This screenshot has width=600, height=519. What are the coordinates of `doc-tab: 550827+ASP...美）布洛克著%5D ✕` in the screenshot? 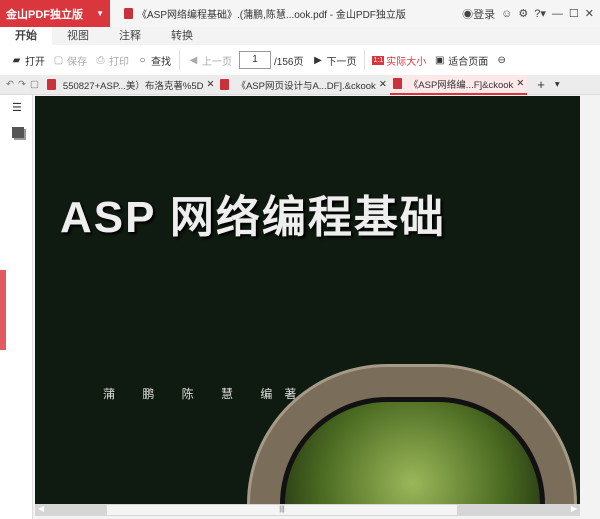 It's located at (131, 85).